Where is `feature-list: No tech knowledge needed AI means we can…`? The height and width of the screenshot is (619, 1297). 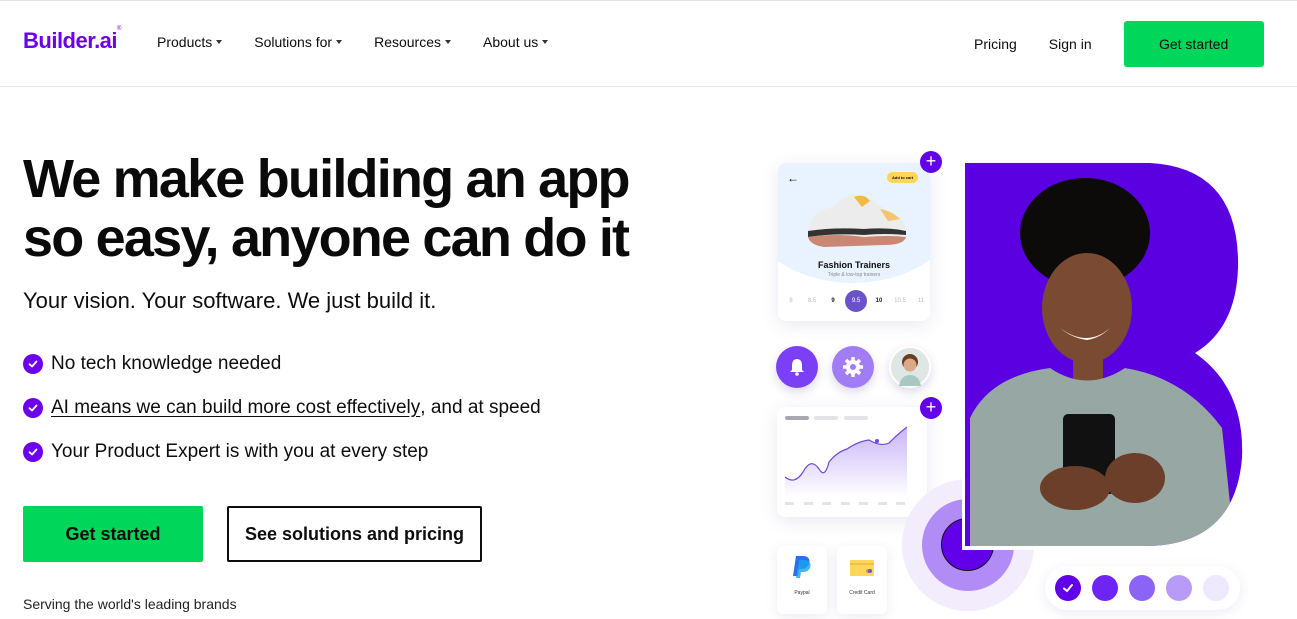 feature-list: No tech knowledge needed AI means we can… is located at coordinates (282, 418).